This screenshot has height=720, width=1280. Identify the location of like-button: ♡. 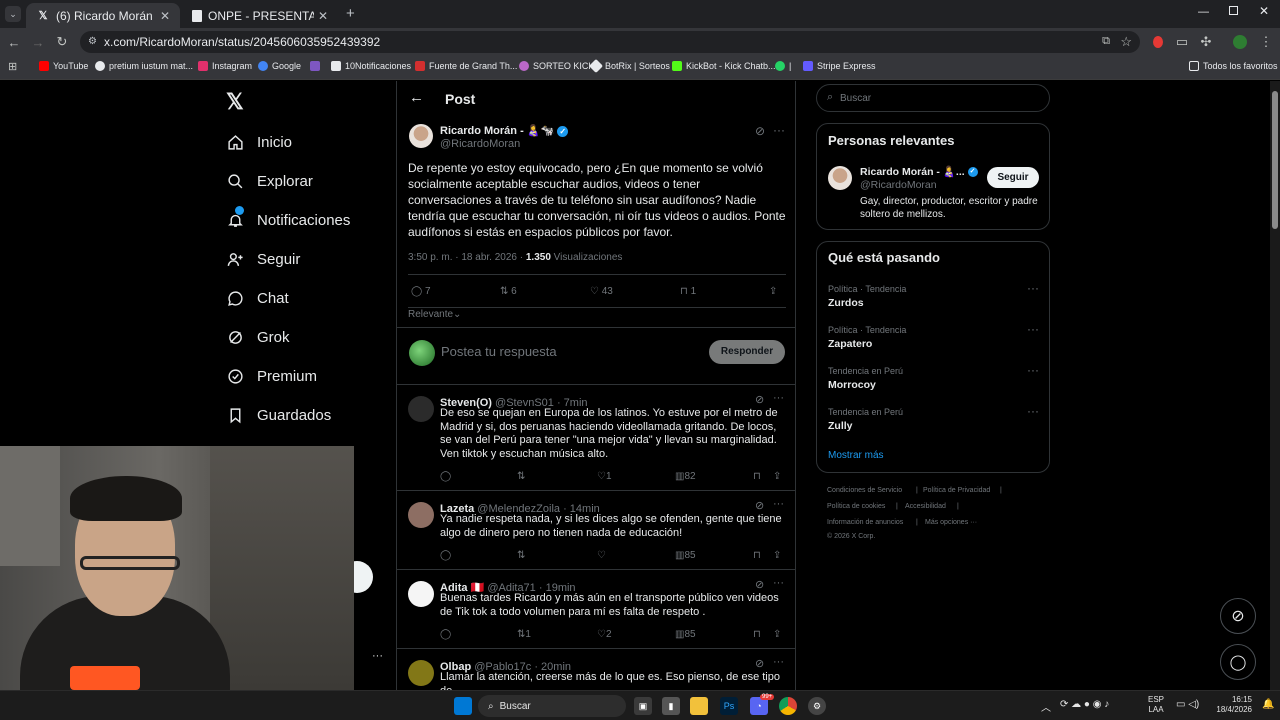
(601, 555).